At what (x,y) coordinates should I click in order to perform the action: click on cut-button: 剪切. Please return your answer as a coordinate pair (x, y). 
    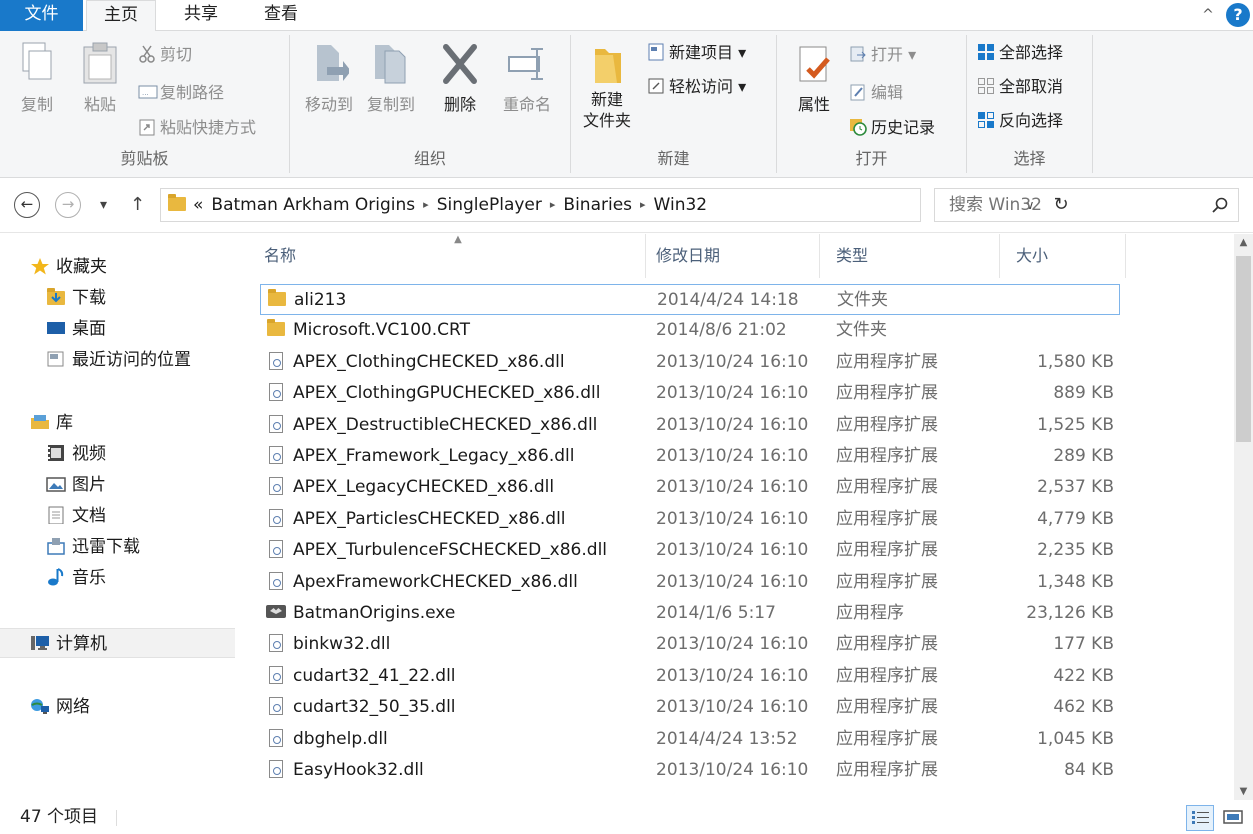
    Looking at the image, I should click on (165, 55).